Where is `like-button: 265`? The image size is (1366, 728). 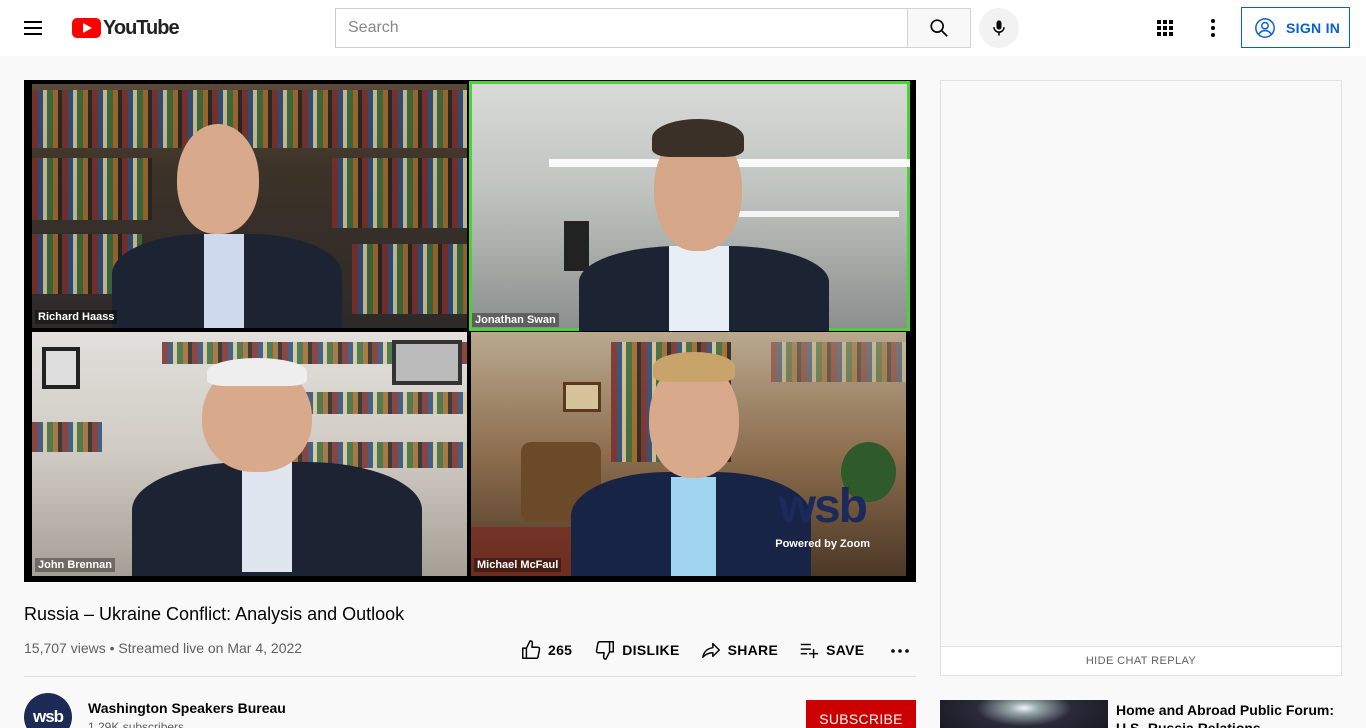
like-button: 265 is located at coordinates (546, 650).